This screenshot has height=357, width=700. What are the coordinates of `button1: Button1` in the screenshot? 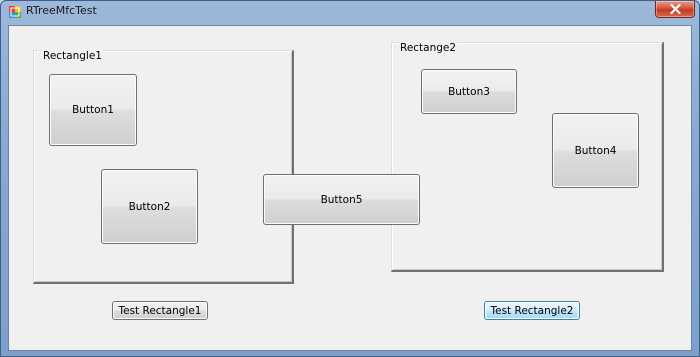 It's located at (93, 110).